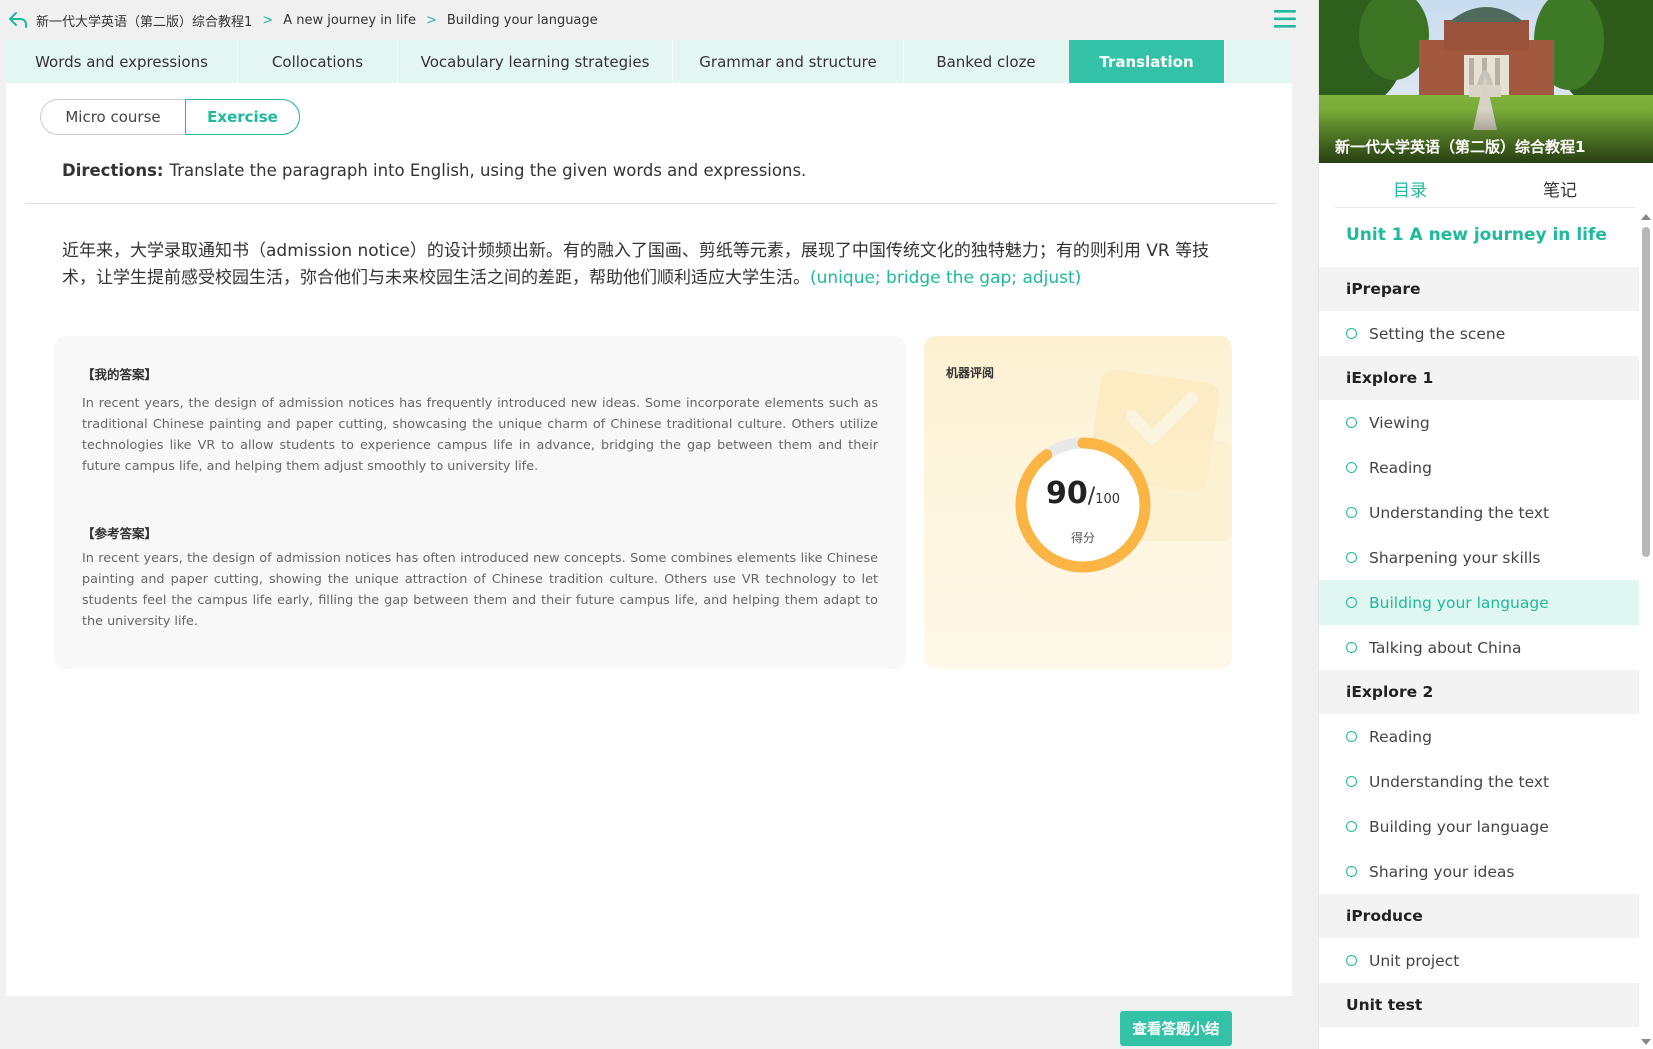 This screenshot has height=1049, width=1653. I want to click on toc-item-setting-the-scene: Setting the scene, so click(1479, 333).